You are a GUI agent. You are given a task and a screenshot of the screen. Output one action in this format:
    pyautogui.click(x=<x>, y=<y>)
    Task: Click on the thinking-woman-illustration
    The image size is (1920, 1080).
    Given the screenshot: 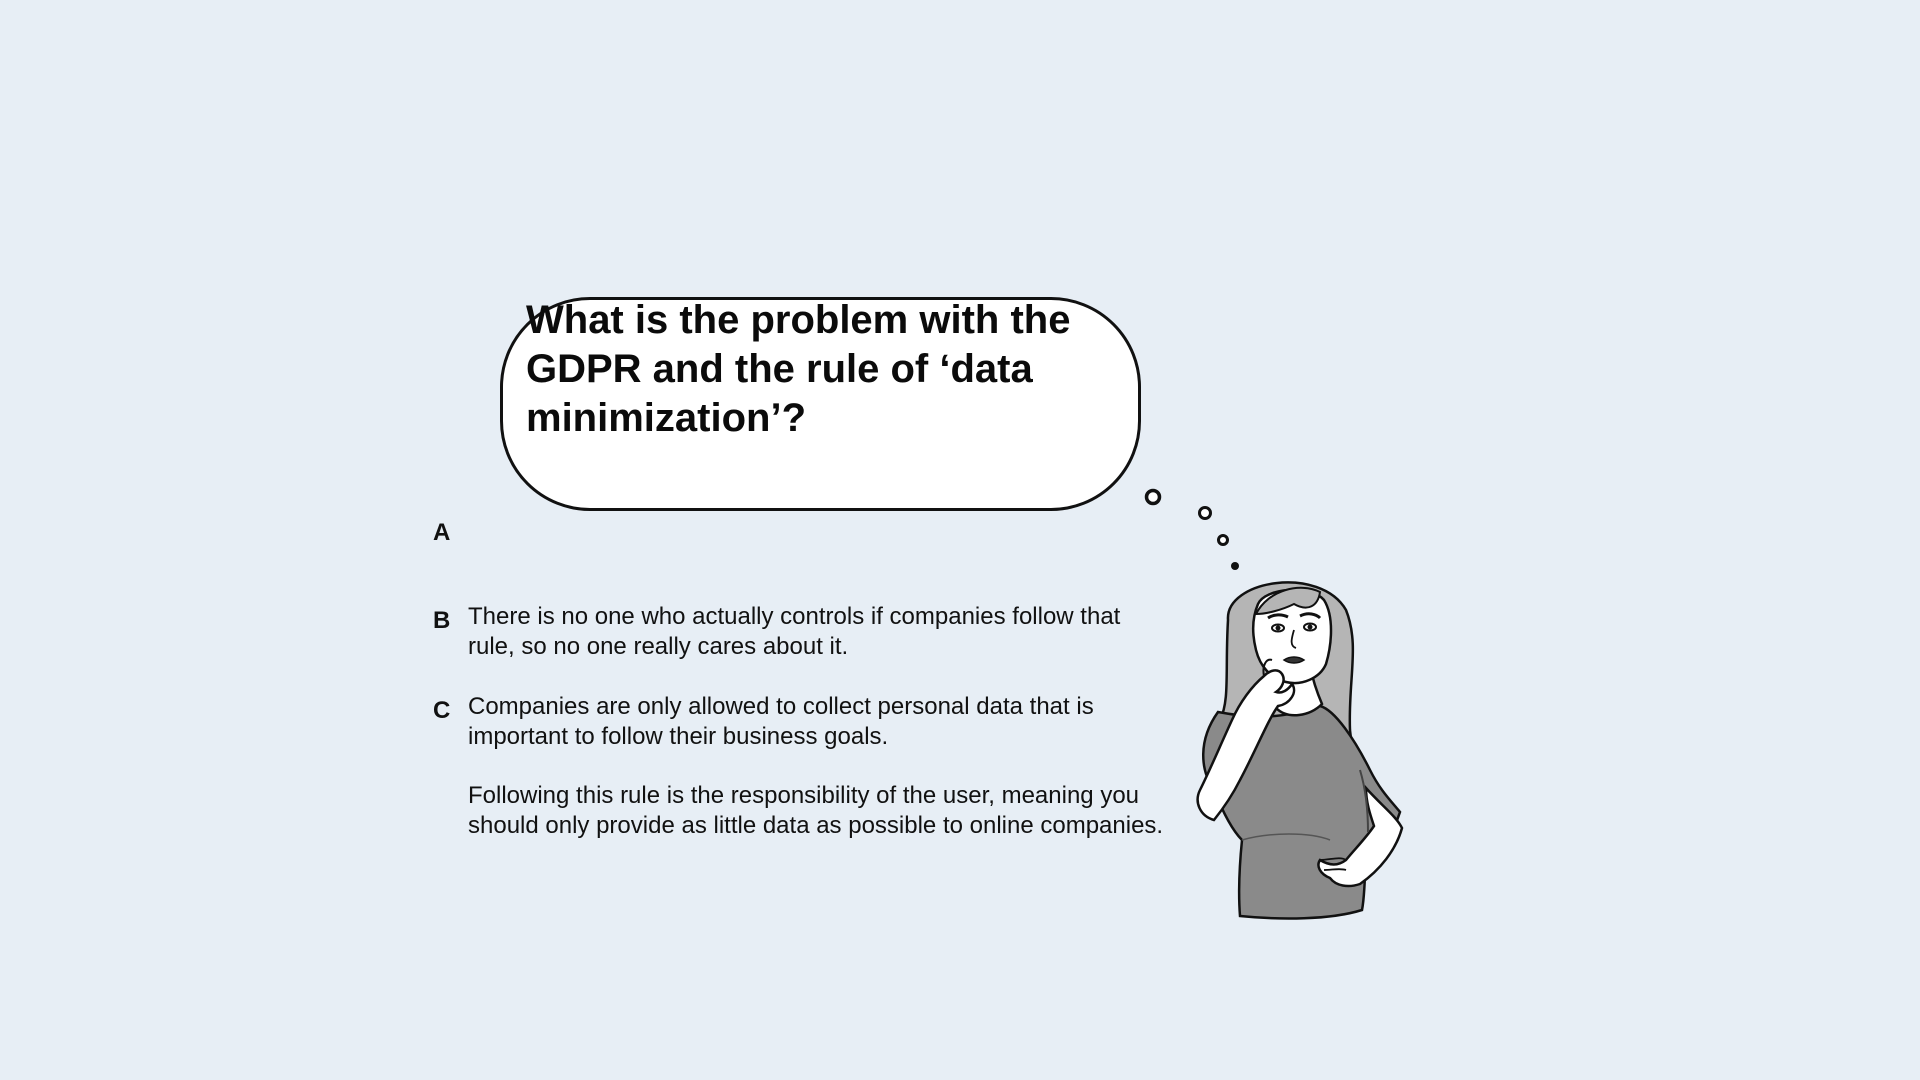 What is the action you would take?
    pyautogui.click(x=1300, y=750)
    